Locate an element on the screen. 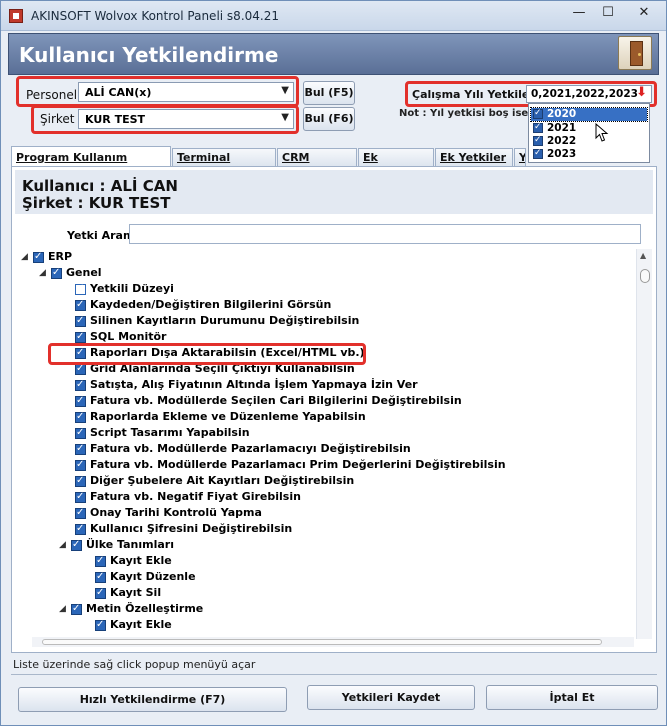 The image size is (667, 726). door-exit-icon is located at coordinates (636, 53).